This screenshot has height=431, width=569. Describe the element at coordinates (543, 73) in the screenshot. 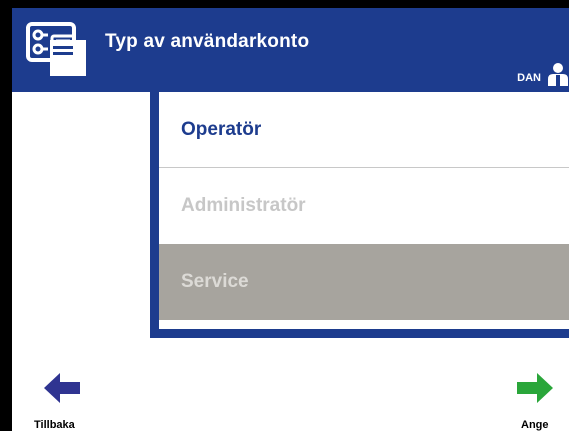

I see `current-user: DAN` at that location.